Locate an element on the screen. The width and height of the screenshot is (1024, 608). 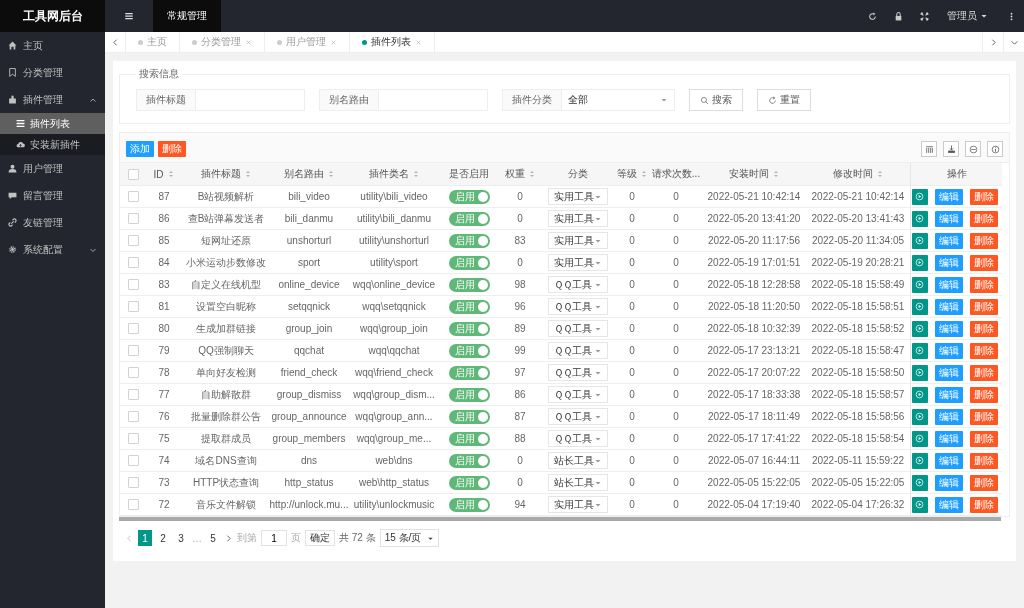
refresh-icon is located at coordinates (872, 16).